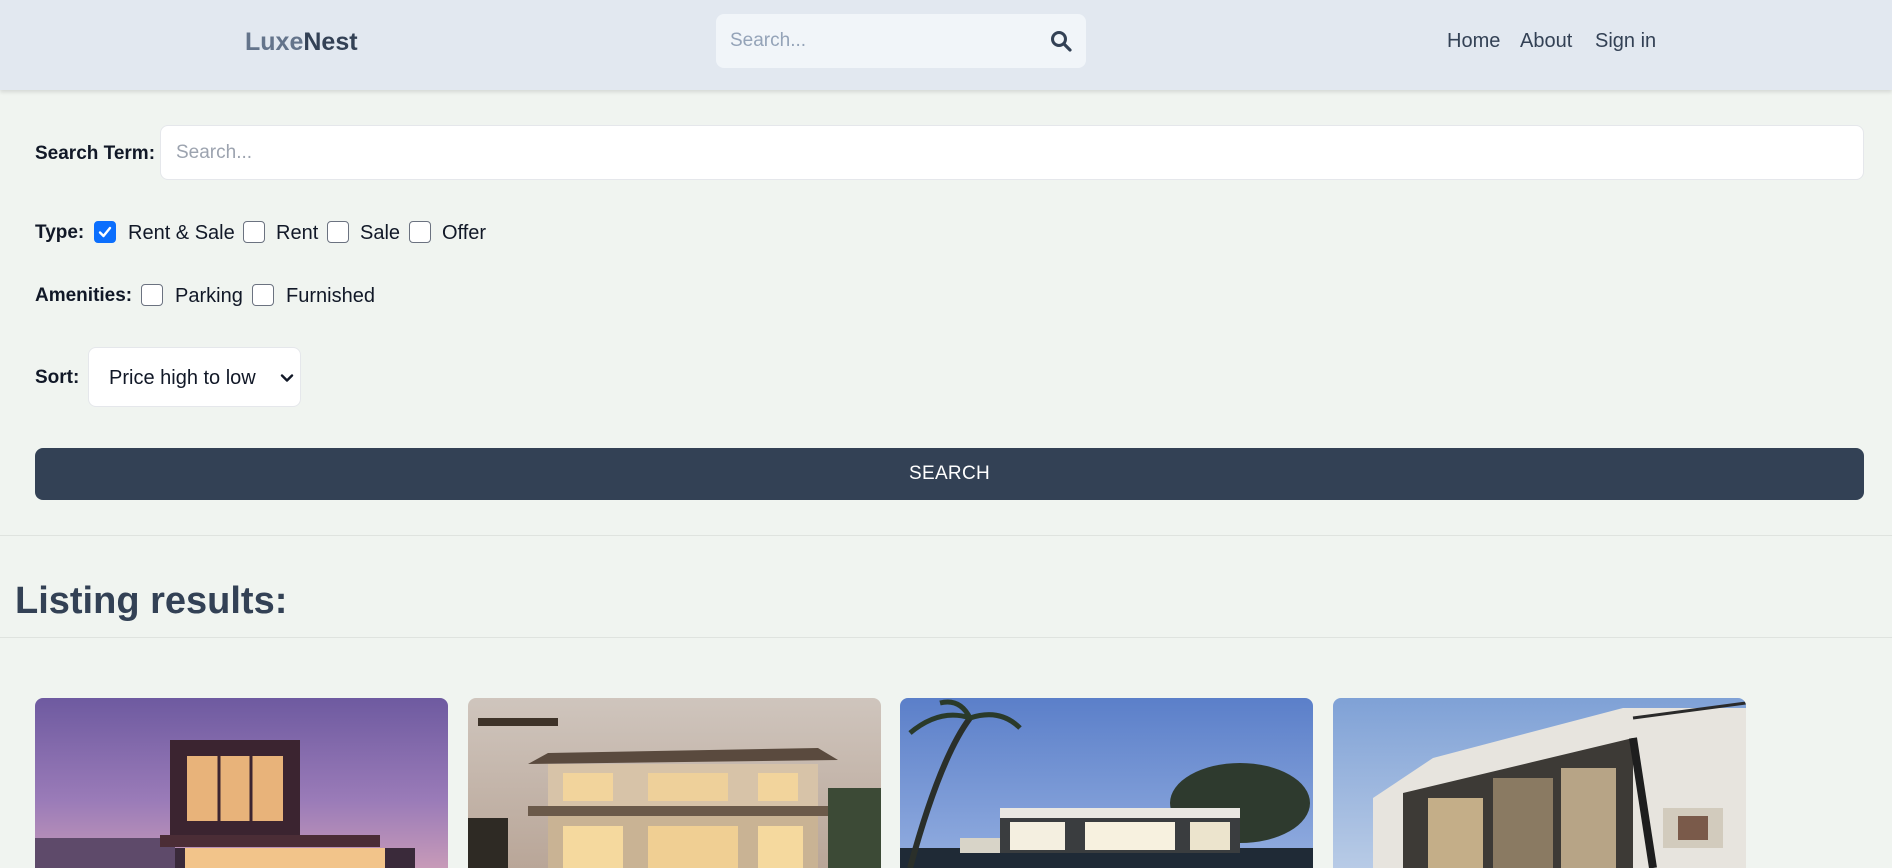 The image size is (1892, 868). What do you see at coordinates (949, 474) in the screenshot?
I see `search-button: SEARCH` at bounding box center [949, 474].